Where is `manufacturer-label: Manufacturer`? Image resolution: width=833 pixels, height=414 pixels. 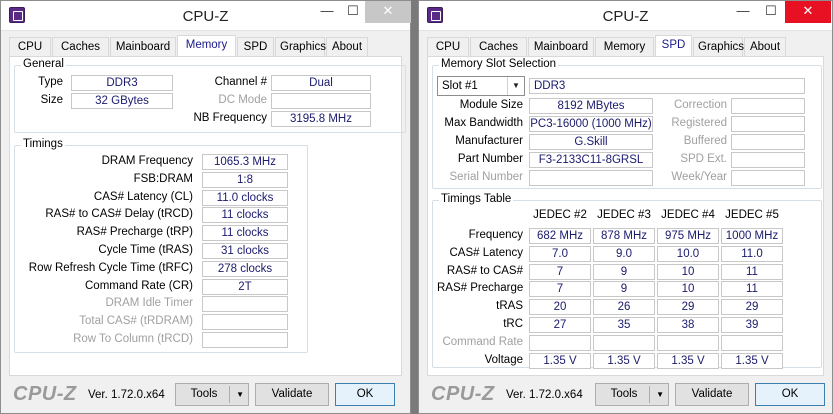
manufacturer-label: Manufacturer is located at coordinates (489, 141).